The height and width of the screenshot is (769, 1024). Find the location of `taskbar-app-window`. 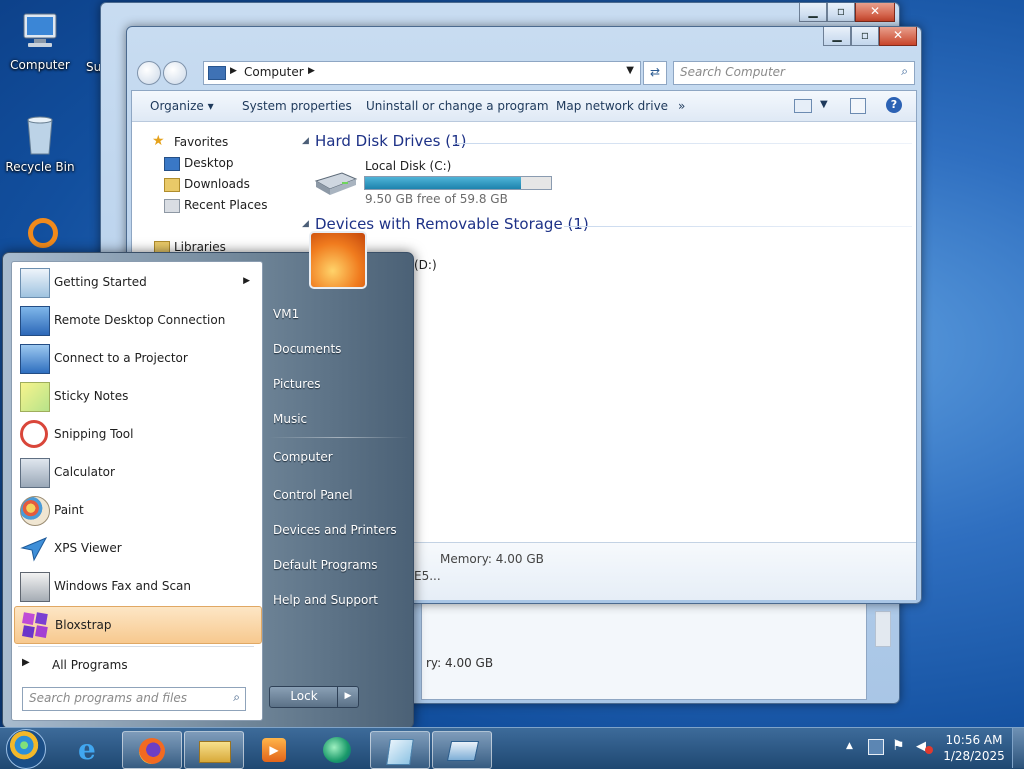

taskbar-app-window is located at coordinates (400, 750).